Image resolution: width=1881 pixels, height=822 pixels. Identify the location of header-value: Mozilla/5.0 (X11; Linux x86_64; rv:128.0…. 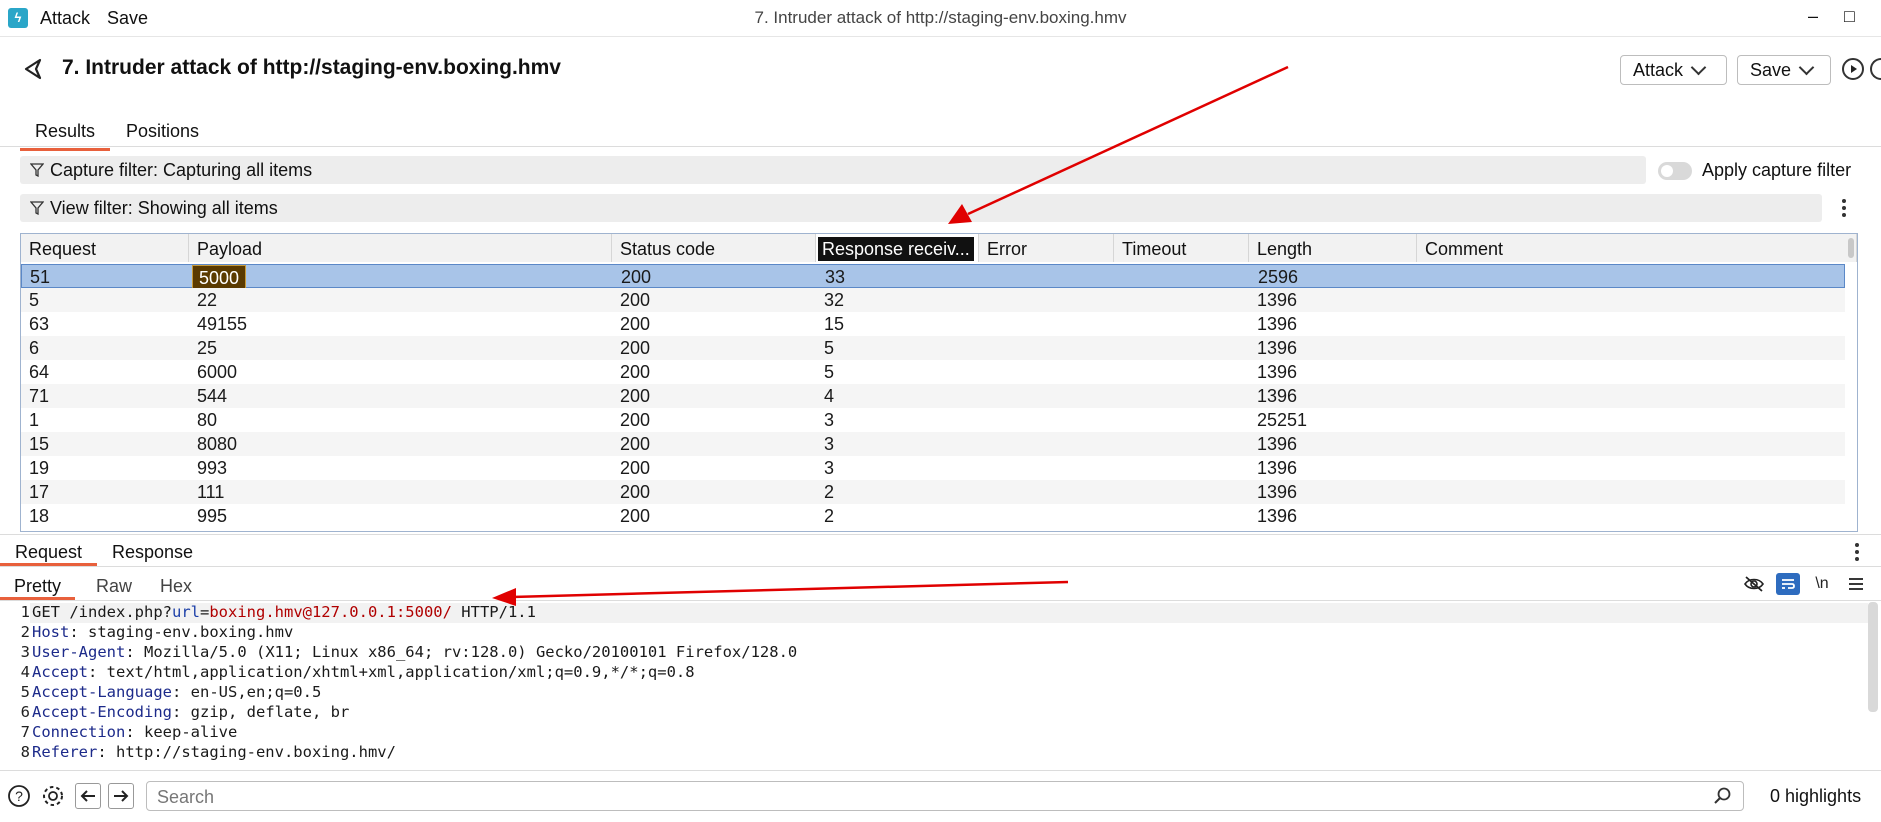
(466, 652).